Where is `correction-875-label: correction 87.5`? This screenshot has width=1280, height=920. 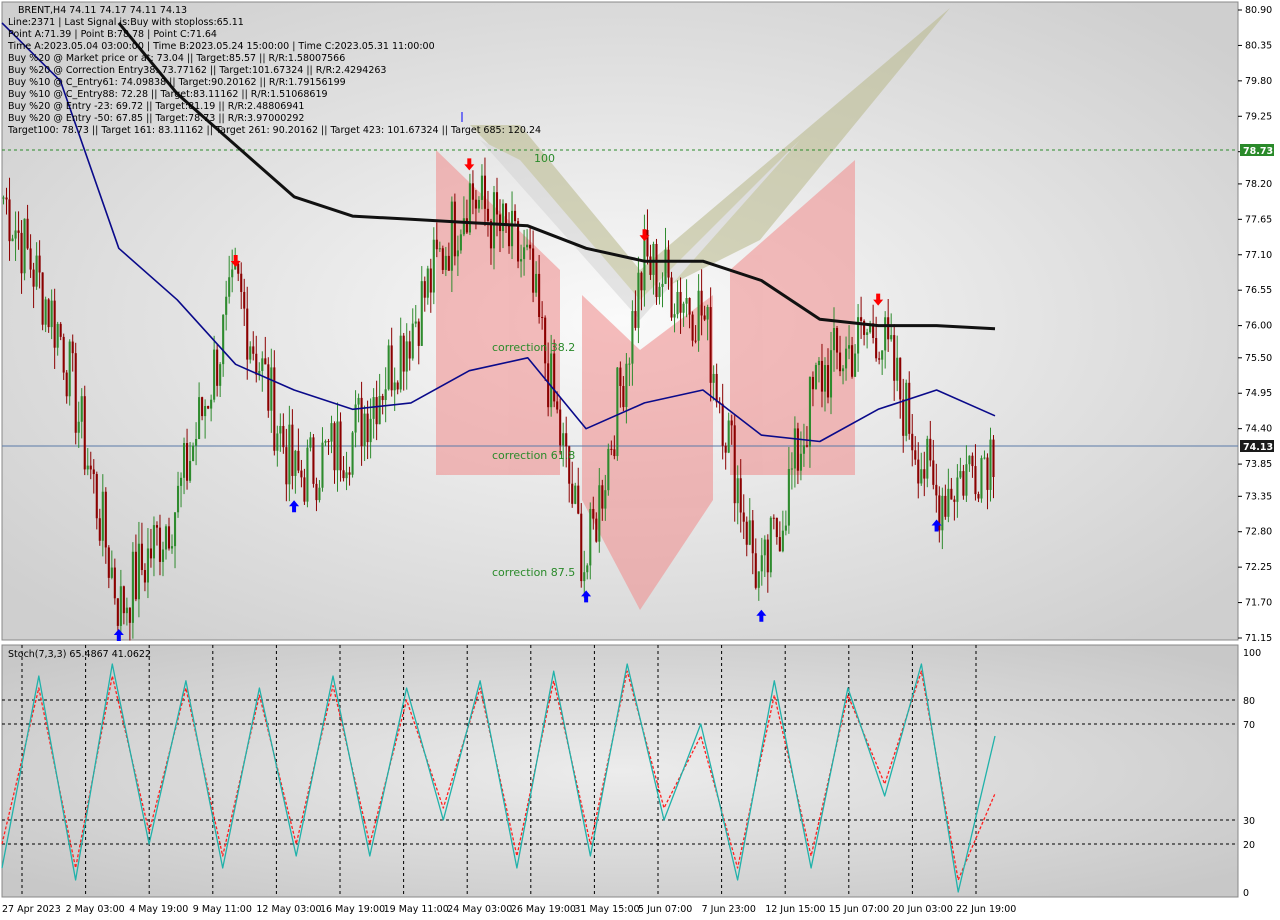 correction-875-label: correction 87.5 is located at coordinates (533, 572).